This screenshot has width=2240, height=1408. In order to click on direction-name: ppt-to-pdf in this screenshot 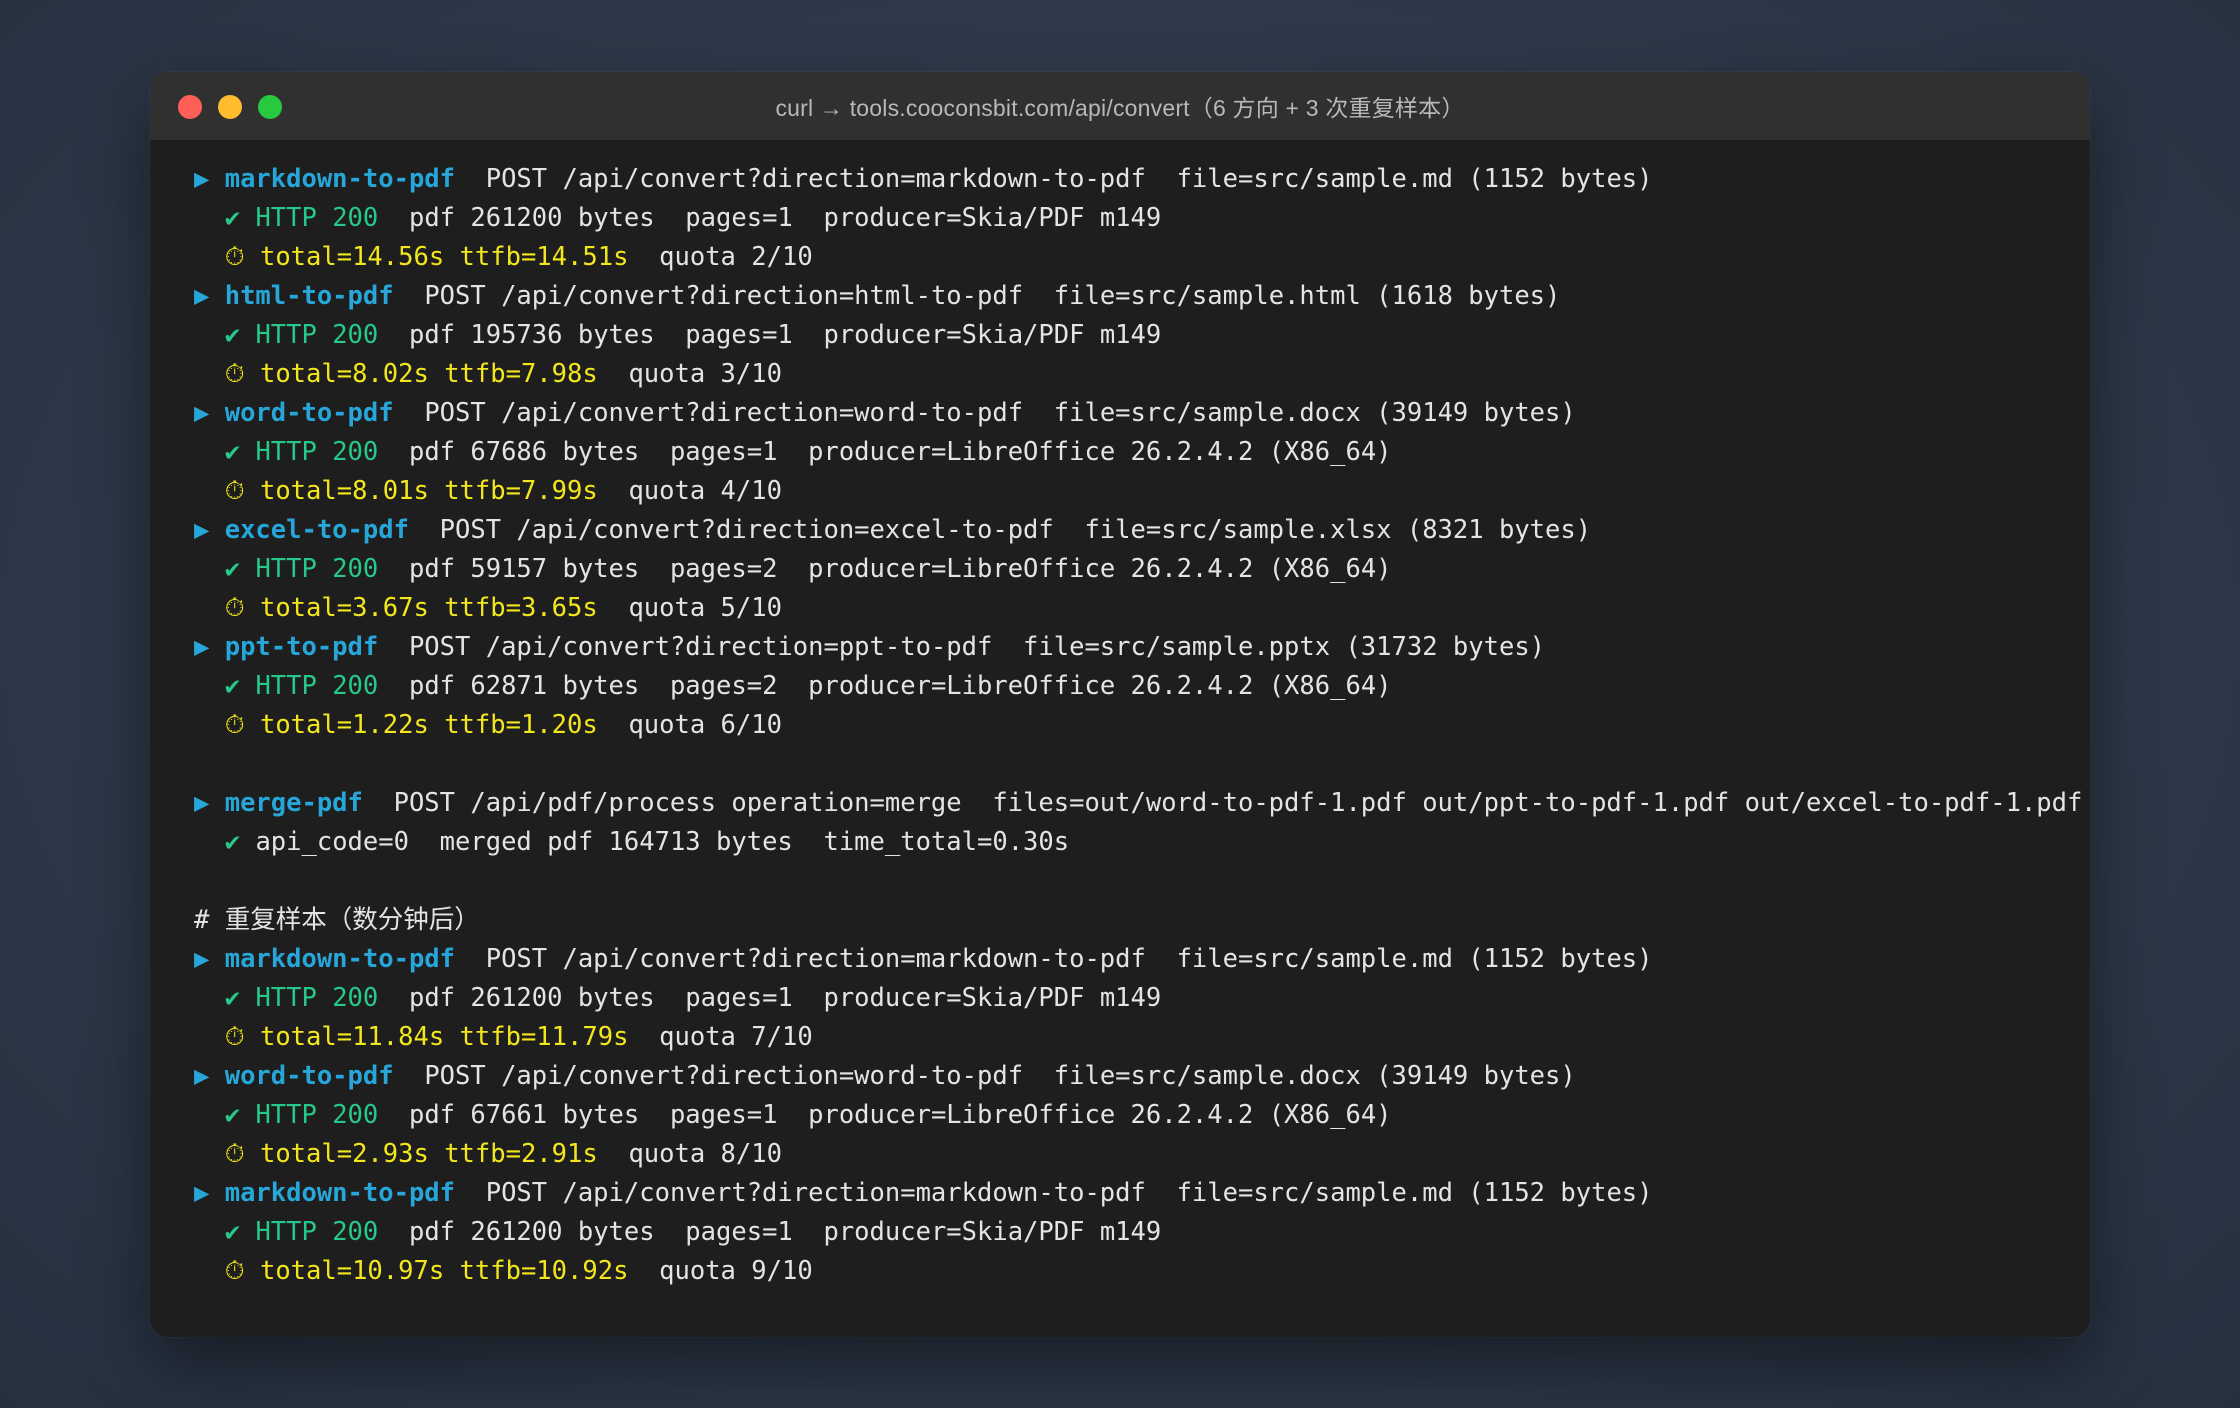, I will do `click(301, 647)`.